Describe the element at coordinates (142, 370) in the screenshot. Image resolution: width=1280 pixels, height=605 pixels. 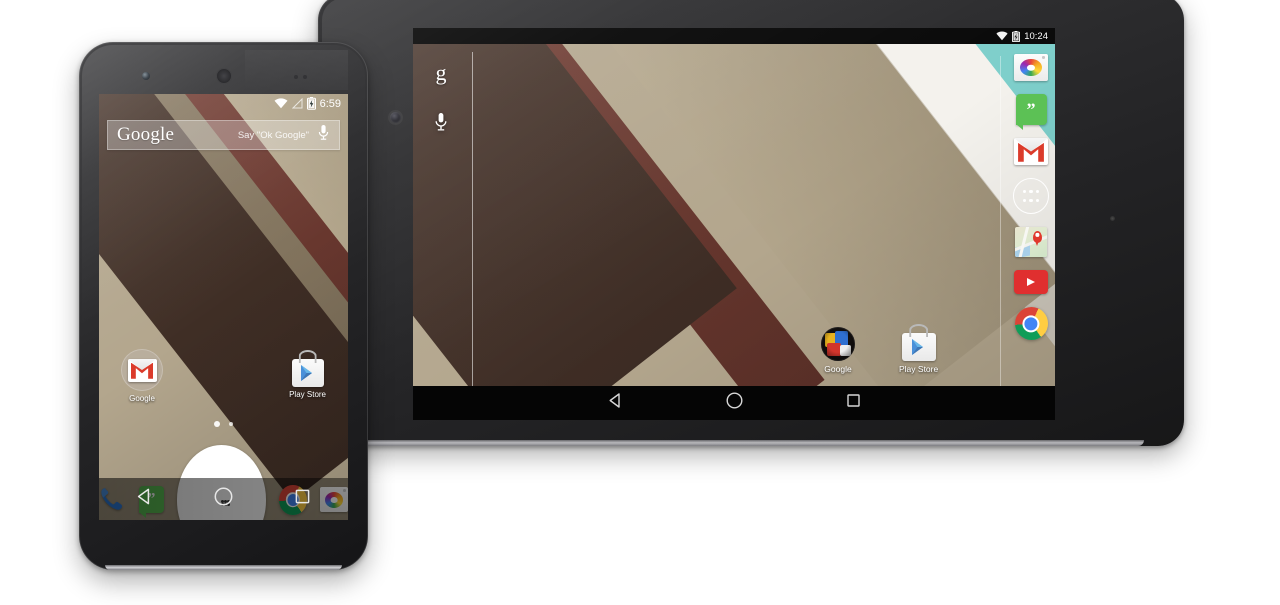
I see `google-folder-icon` at that location.